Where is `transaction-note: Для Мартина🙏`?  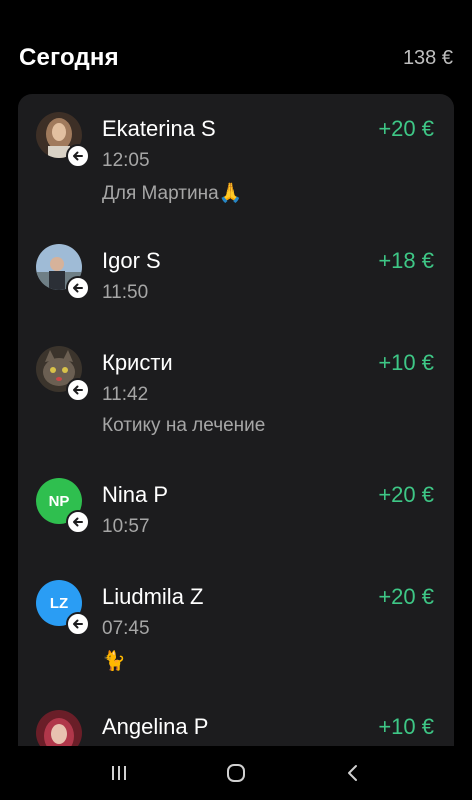
transaction-note: Для Мартина🙏 is located at coordinates (172, 193).